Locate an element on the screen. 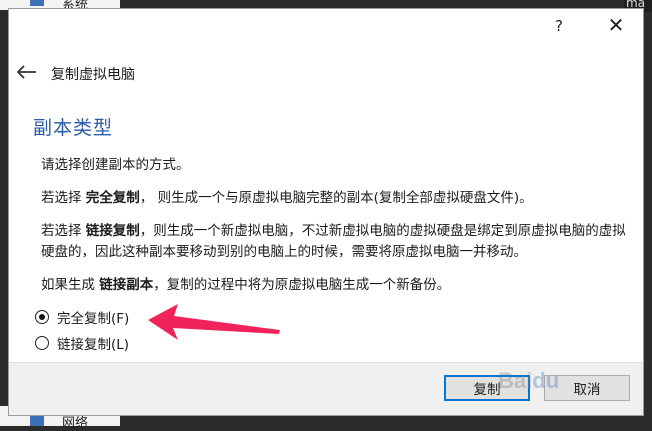  text-prefix: 如果生成 is located at coordinates (70, 285).